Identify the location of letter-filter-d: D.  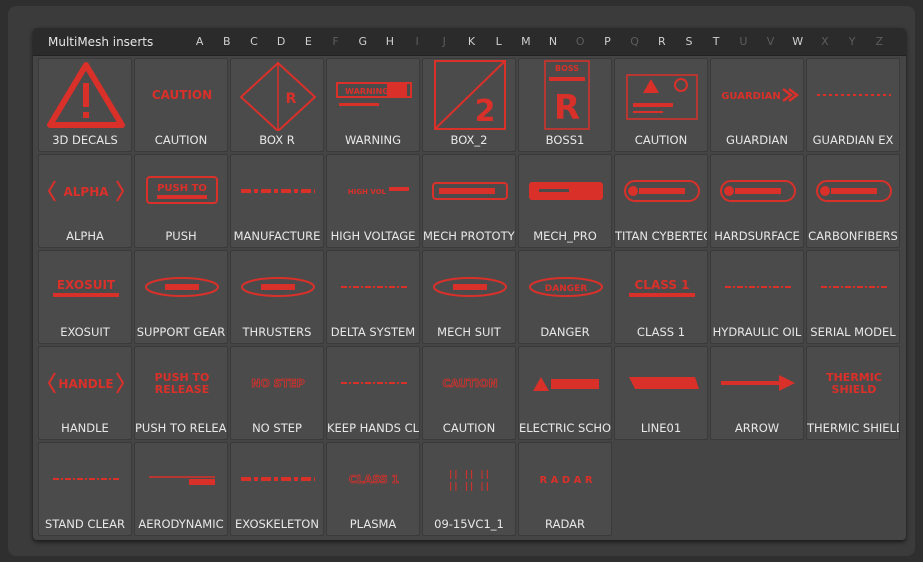
(281, 41).